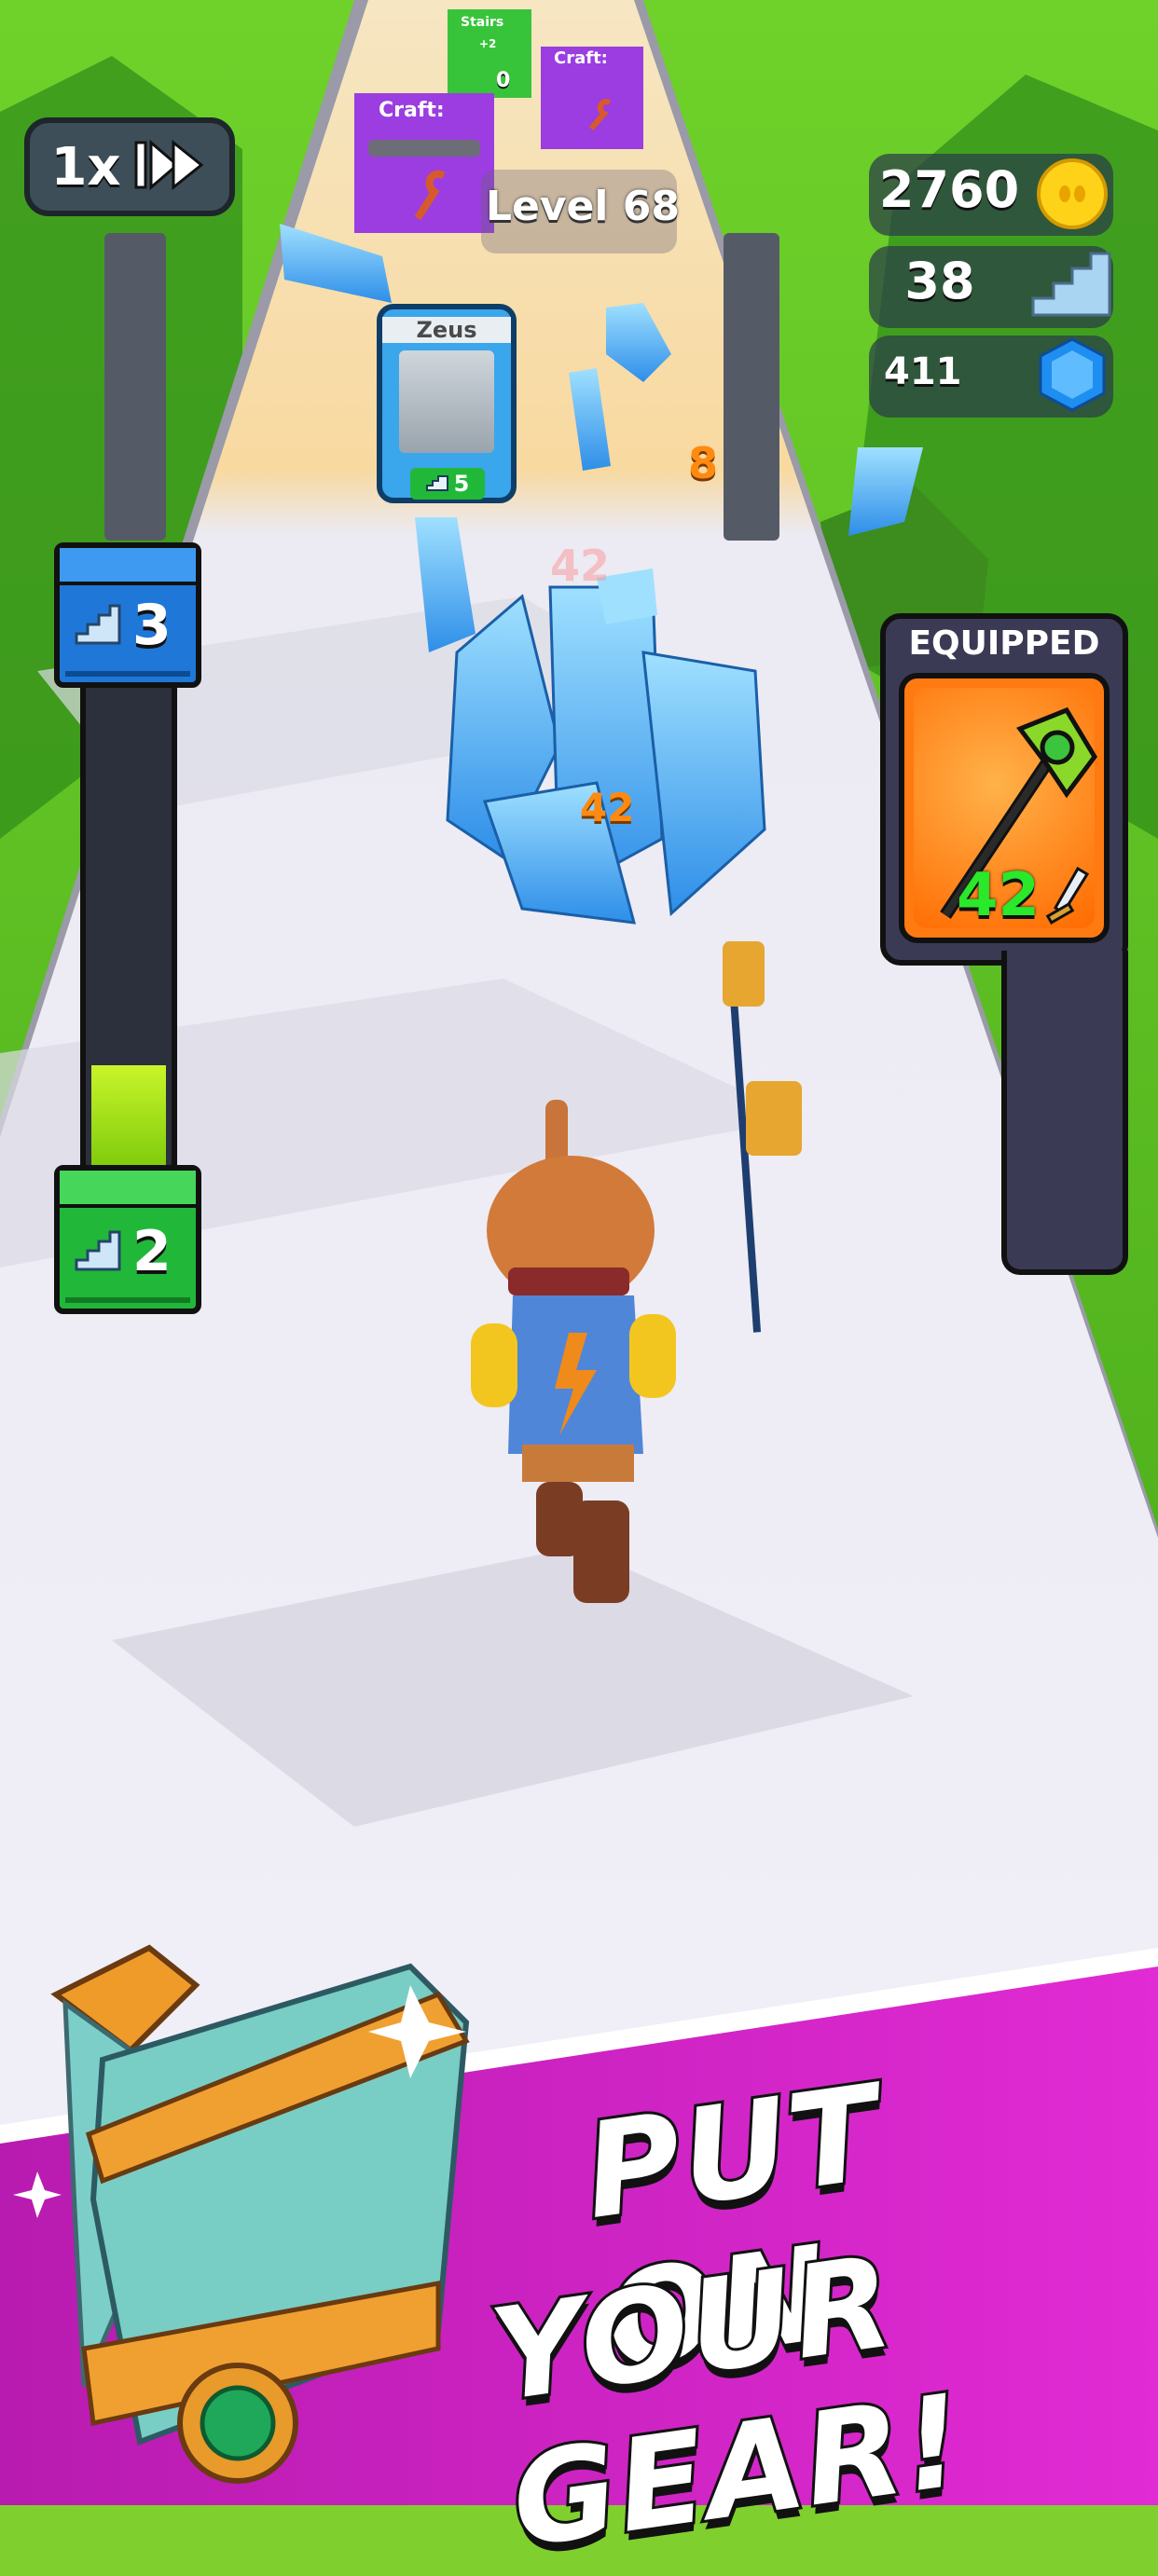  What do you see at coordinates (1004, 643) in the screenshot?
I see `equipped-title: EQUIPPED` at bounding box center [1004, 643].